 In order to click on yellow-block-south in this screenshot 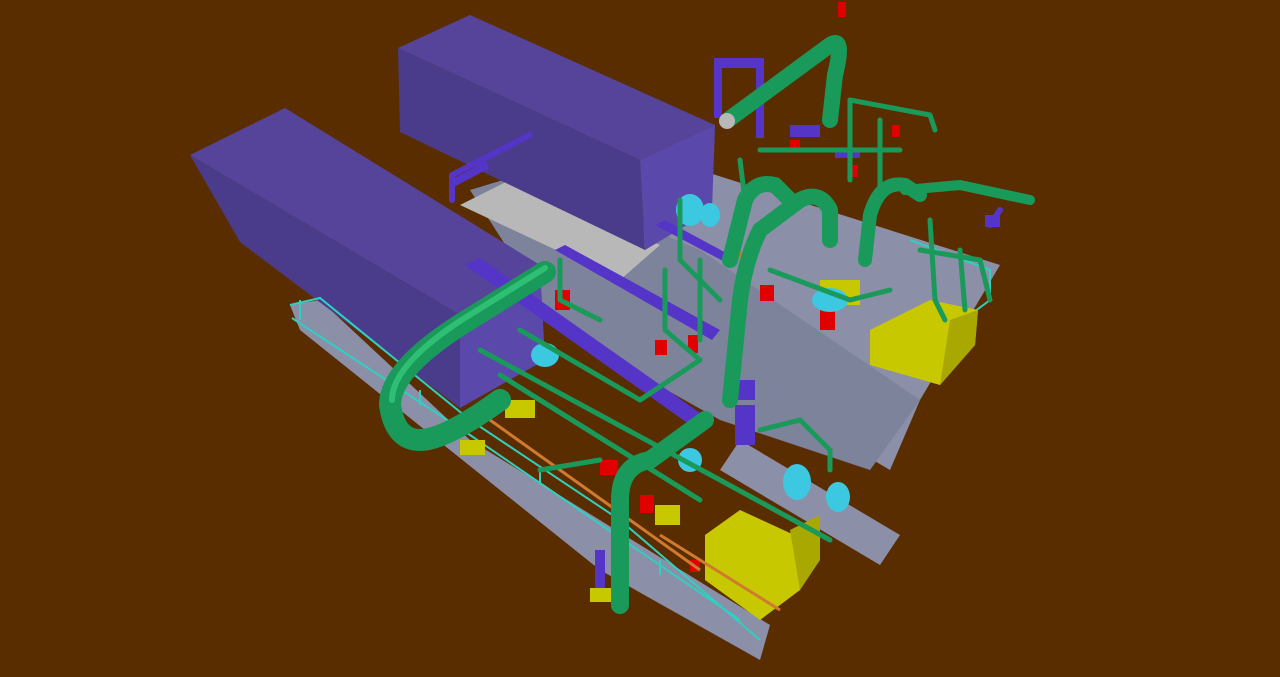, I will do `click(667, 515)`.